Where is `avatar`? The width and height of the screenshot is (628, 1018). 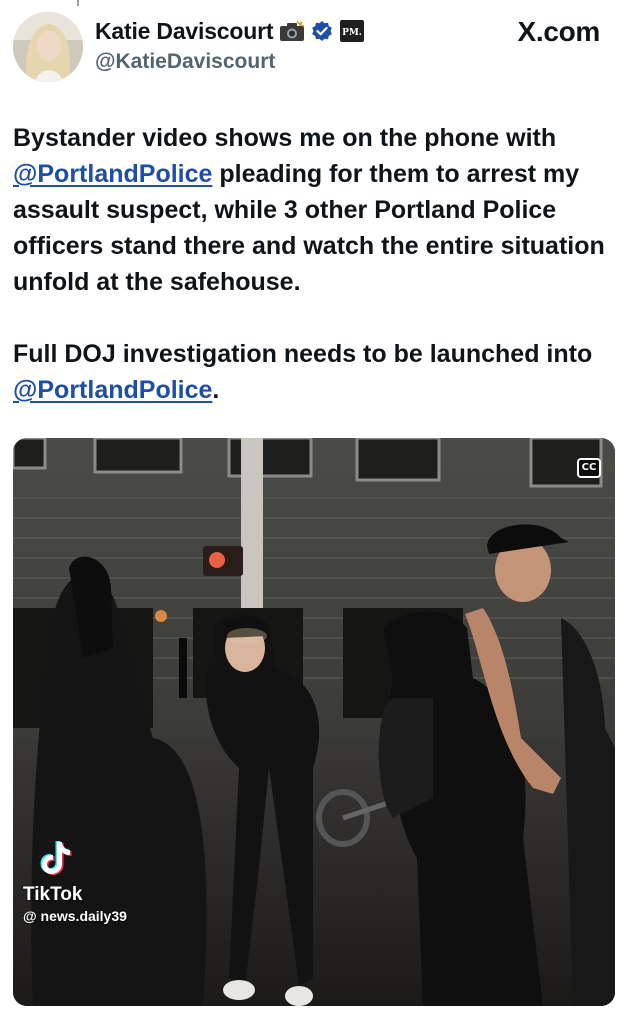 avatar is located at coordinates (48, 47).